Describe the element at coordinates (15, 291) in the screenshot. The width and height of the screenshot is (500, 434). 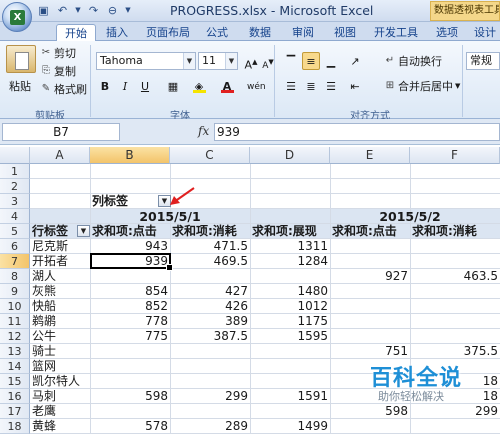
I see `row-header-9: 9` at that location.